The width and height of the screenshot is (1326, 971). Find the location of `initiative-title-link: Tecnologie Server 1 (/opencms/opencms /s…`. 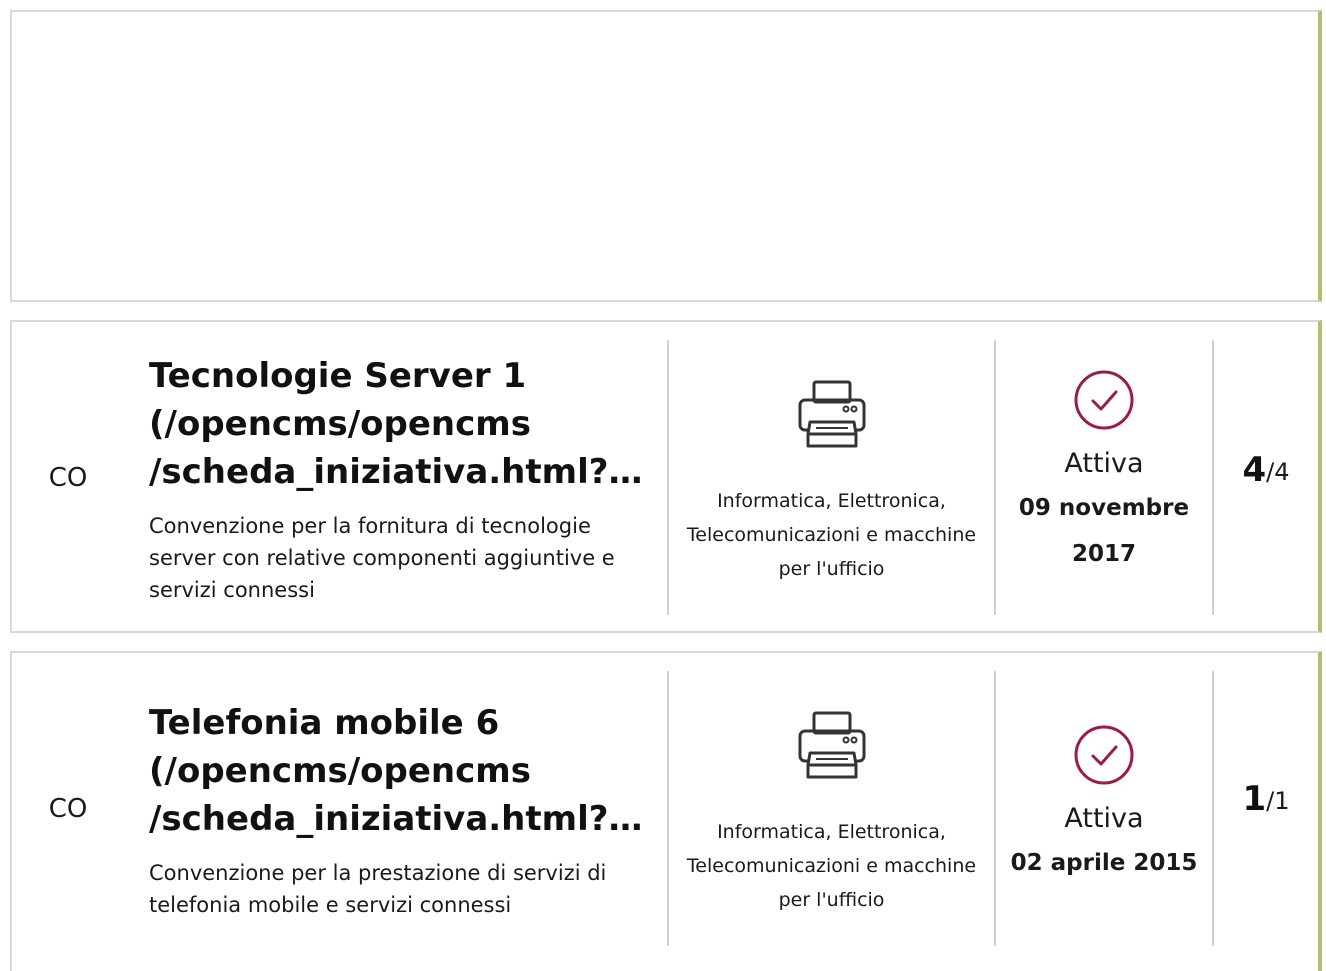

initiative-title-link: Tecnologie Server 1 (/opencms/opencms /s… is located at coordinates (398, 424).